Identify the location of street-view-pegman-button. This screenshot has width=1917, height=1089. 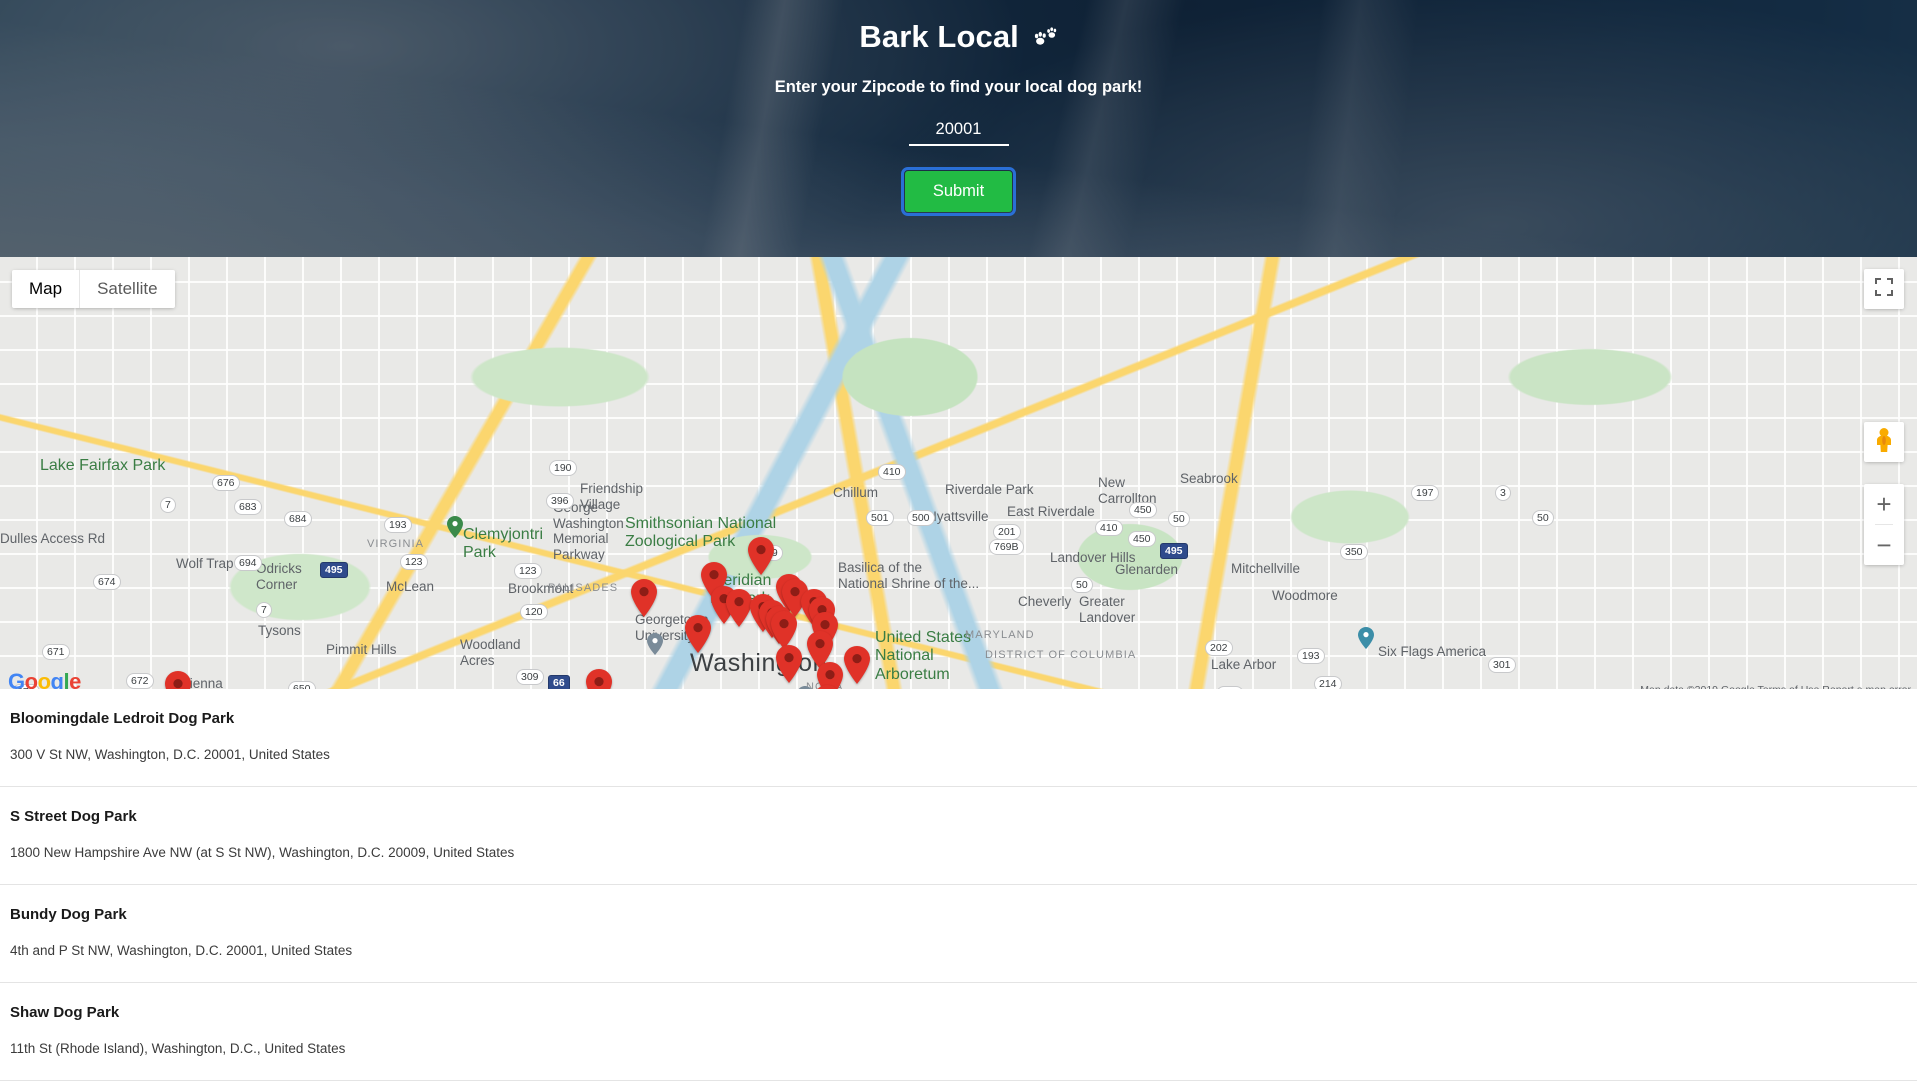
(1884, 442).